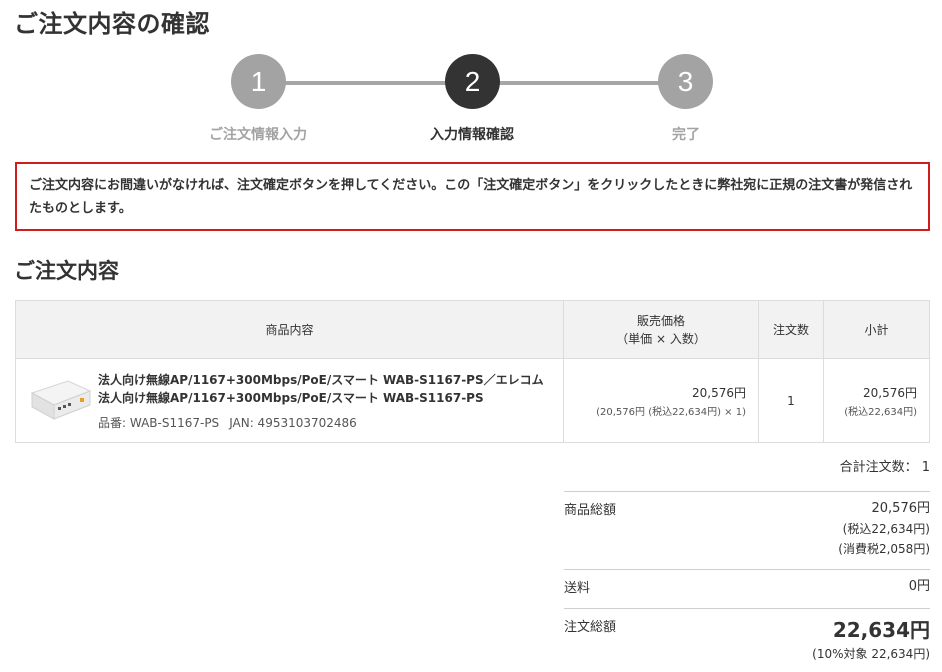 The height and width of the screenshot is (672, 942). I want to click on order-total-value: 22,634円, so click(881, 630).